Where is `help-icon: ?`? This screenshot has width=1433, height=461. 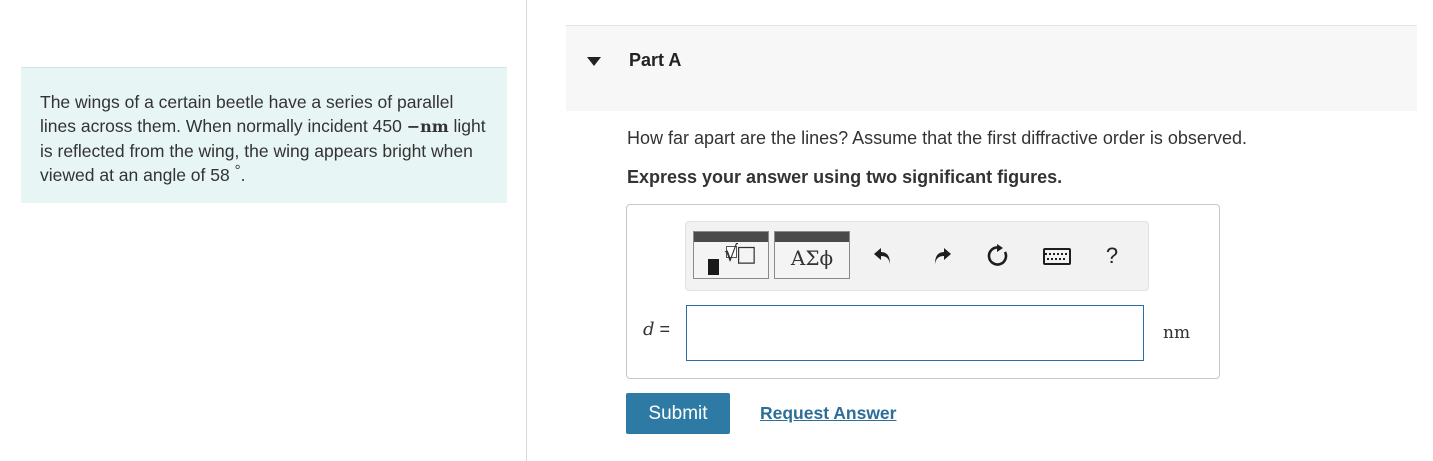
help-icon: ? is located at coordinates (1112, 256).